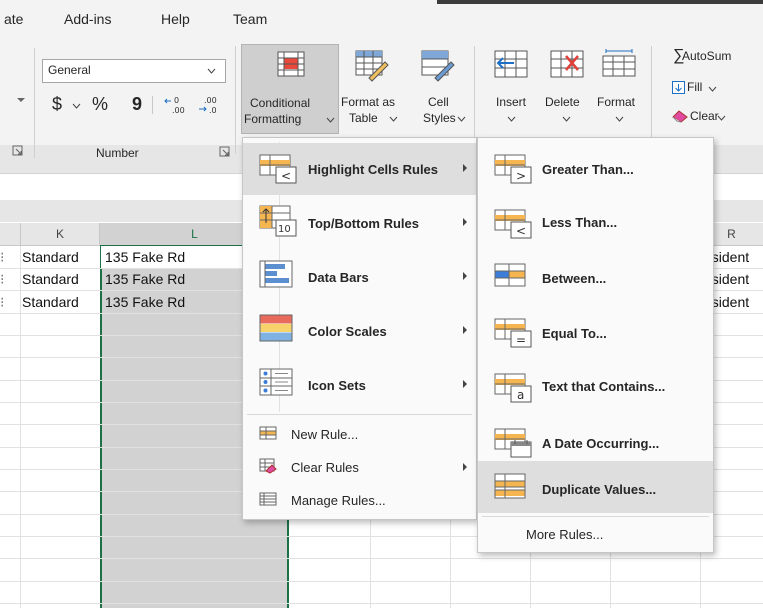  Describe the element at coordinates (381, 18) in the screenshot. I see `ribbon-tab-bar` at that location.